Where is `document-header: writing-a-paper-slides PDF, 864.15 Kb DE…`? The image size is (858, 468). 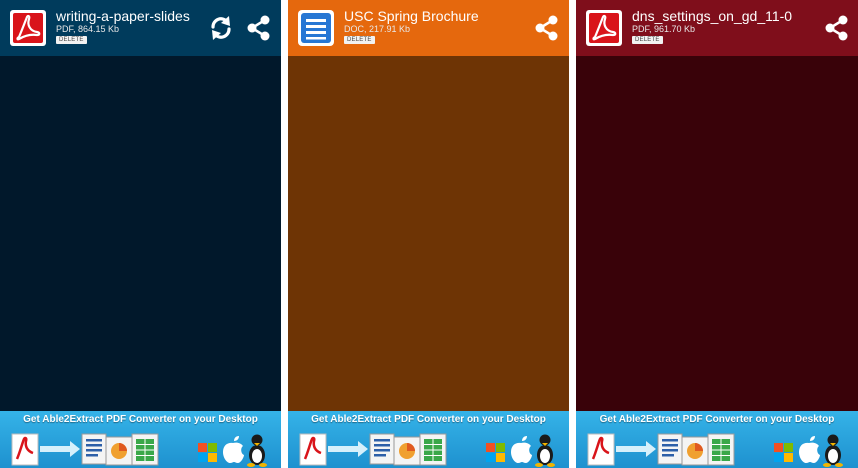 document-header: writing-a-paper-slides PDF, 864.15 Kb DE… is located at coordinates (140, 28).